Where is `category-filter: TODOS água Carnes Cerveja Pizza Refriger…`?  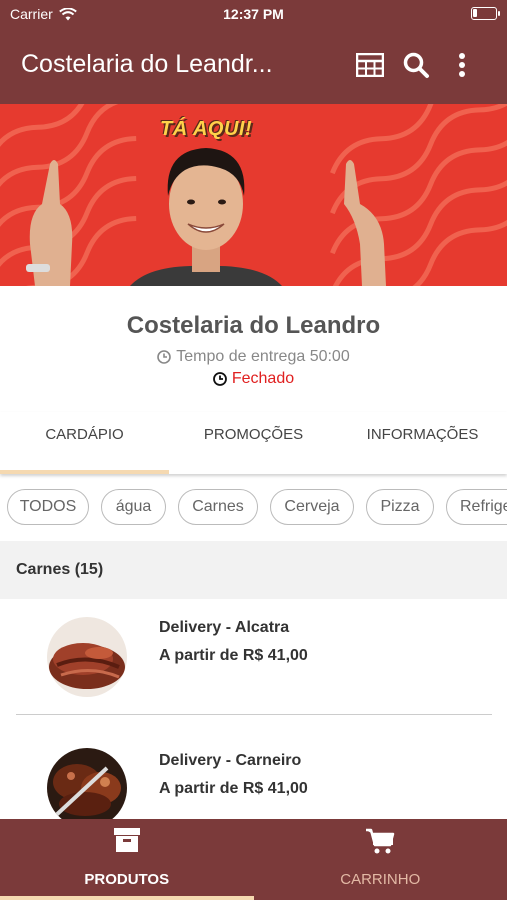 category-filter: TODOS água Carnes Cerveja Pizza Refriger… is located at coordinates (253, 507).